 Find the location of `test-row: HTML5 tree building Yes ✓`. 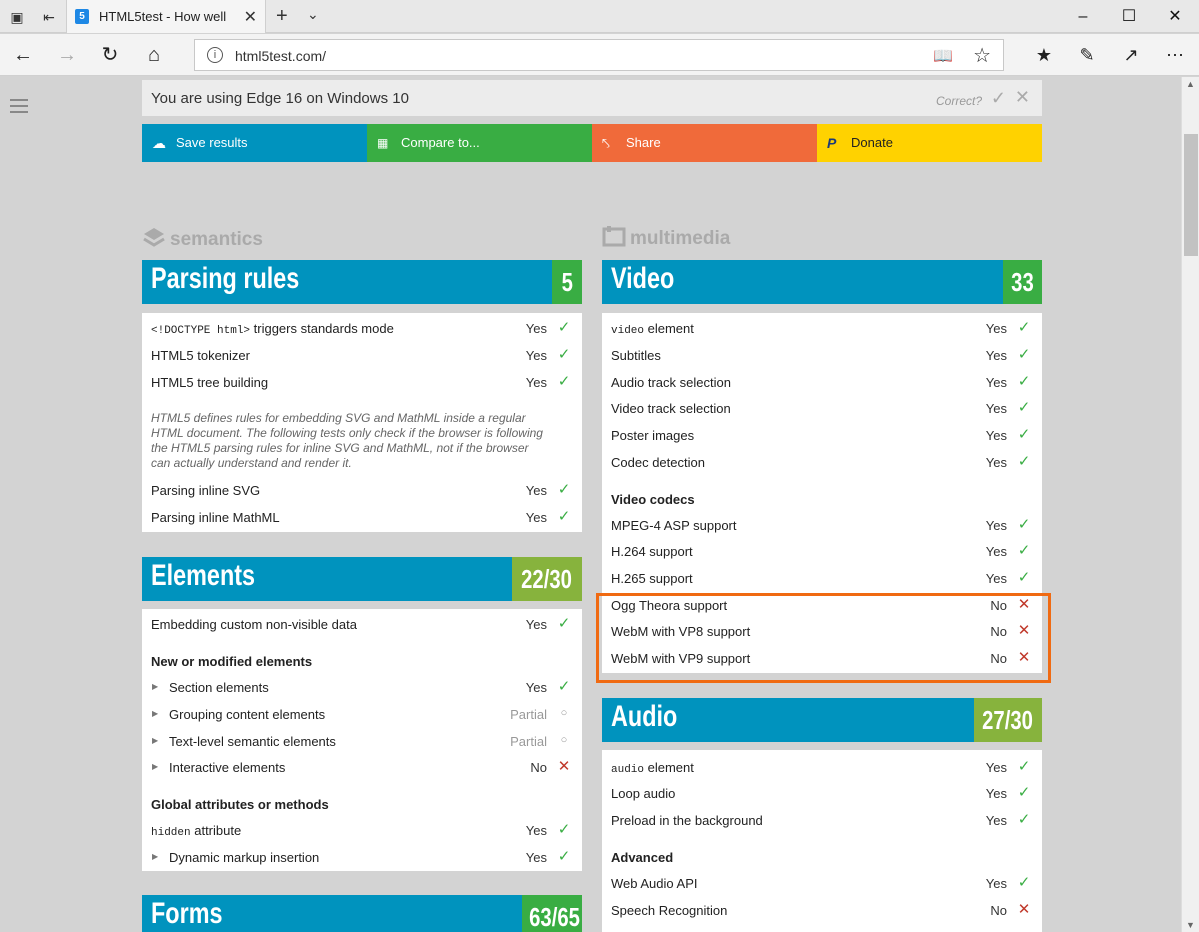

test-row: HTML5 tree building Yes ✓ is located at coordinates (362, 381).